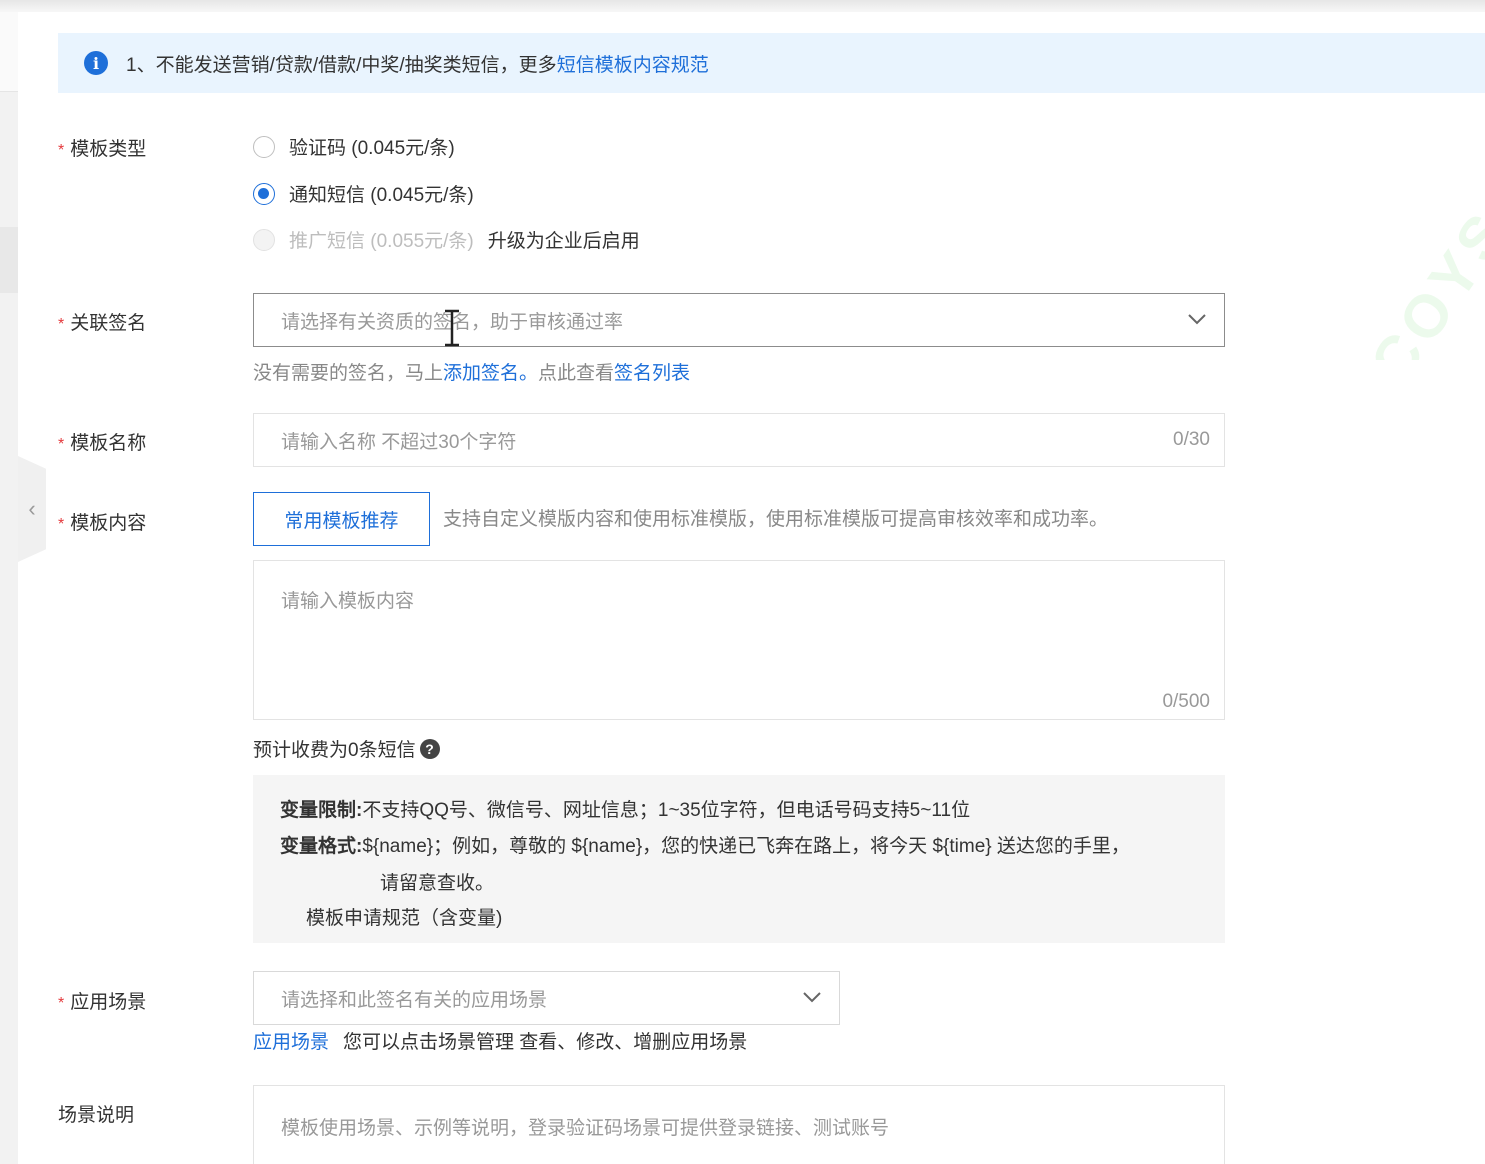 This screenshot has height=1164, width=1485. What do you see at coordinates (108, 523) in the screenshot?
I see `label-text: 模板内容` at bounding box center [108, 523].